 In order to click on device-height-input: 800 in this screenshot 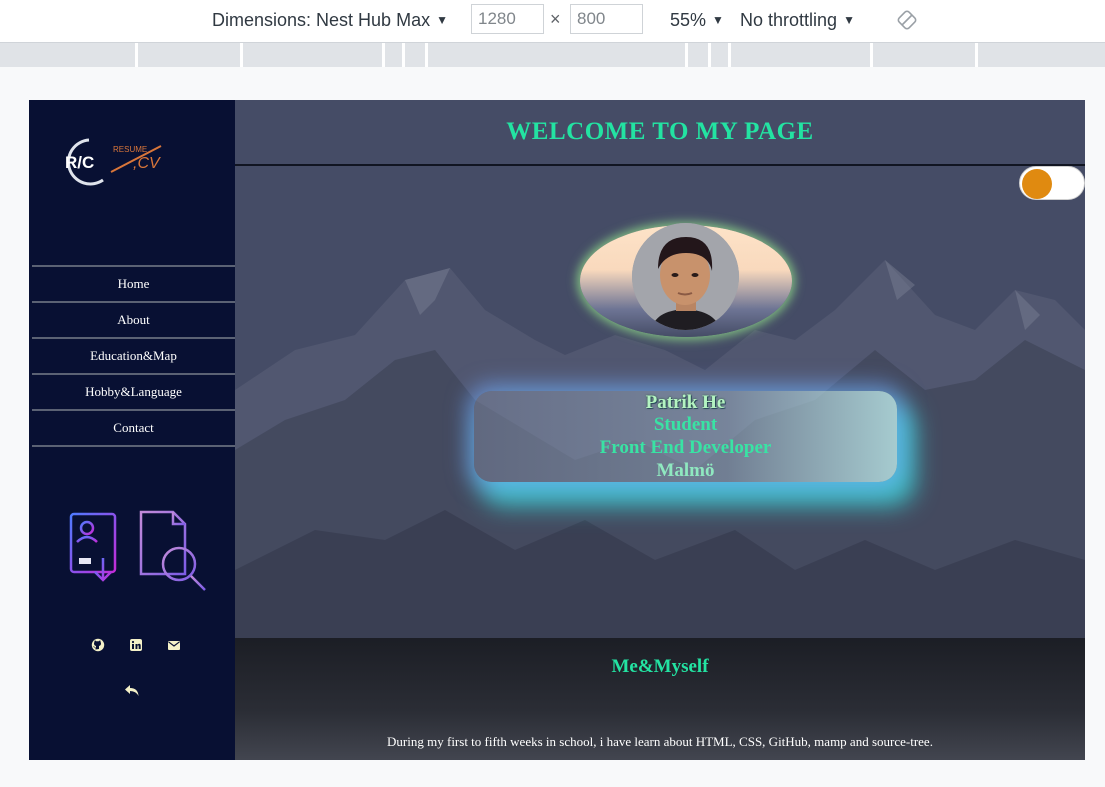, I will do `click(606, 19)`.